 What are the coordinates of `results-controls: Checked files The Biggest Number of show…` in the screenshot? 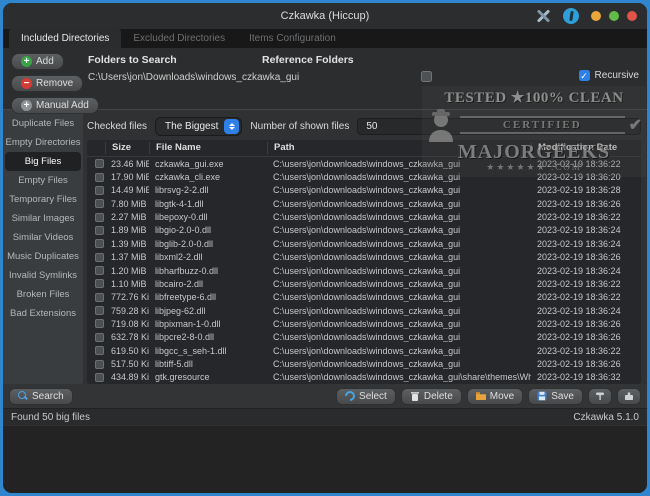 It's located at (364, 126).